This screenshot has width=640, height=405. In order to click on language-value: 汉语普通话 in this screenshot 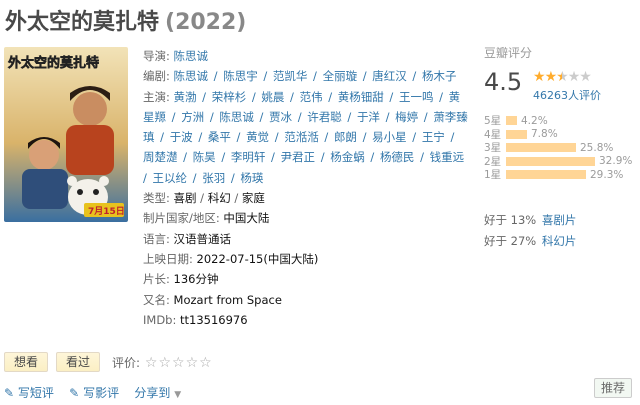, I will do `click(202, 238)`.